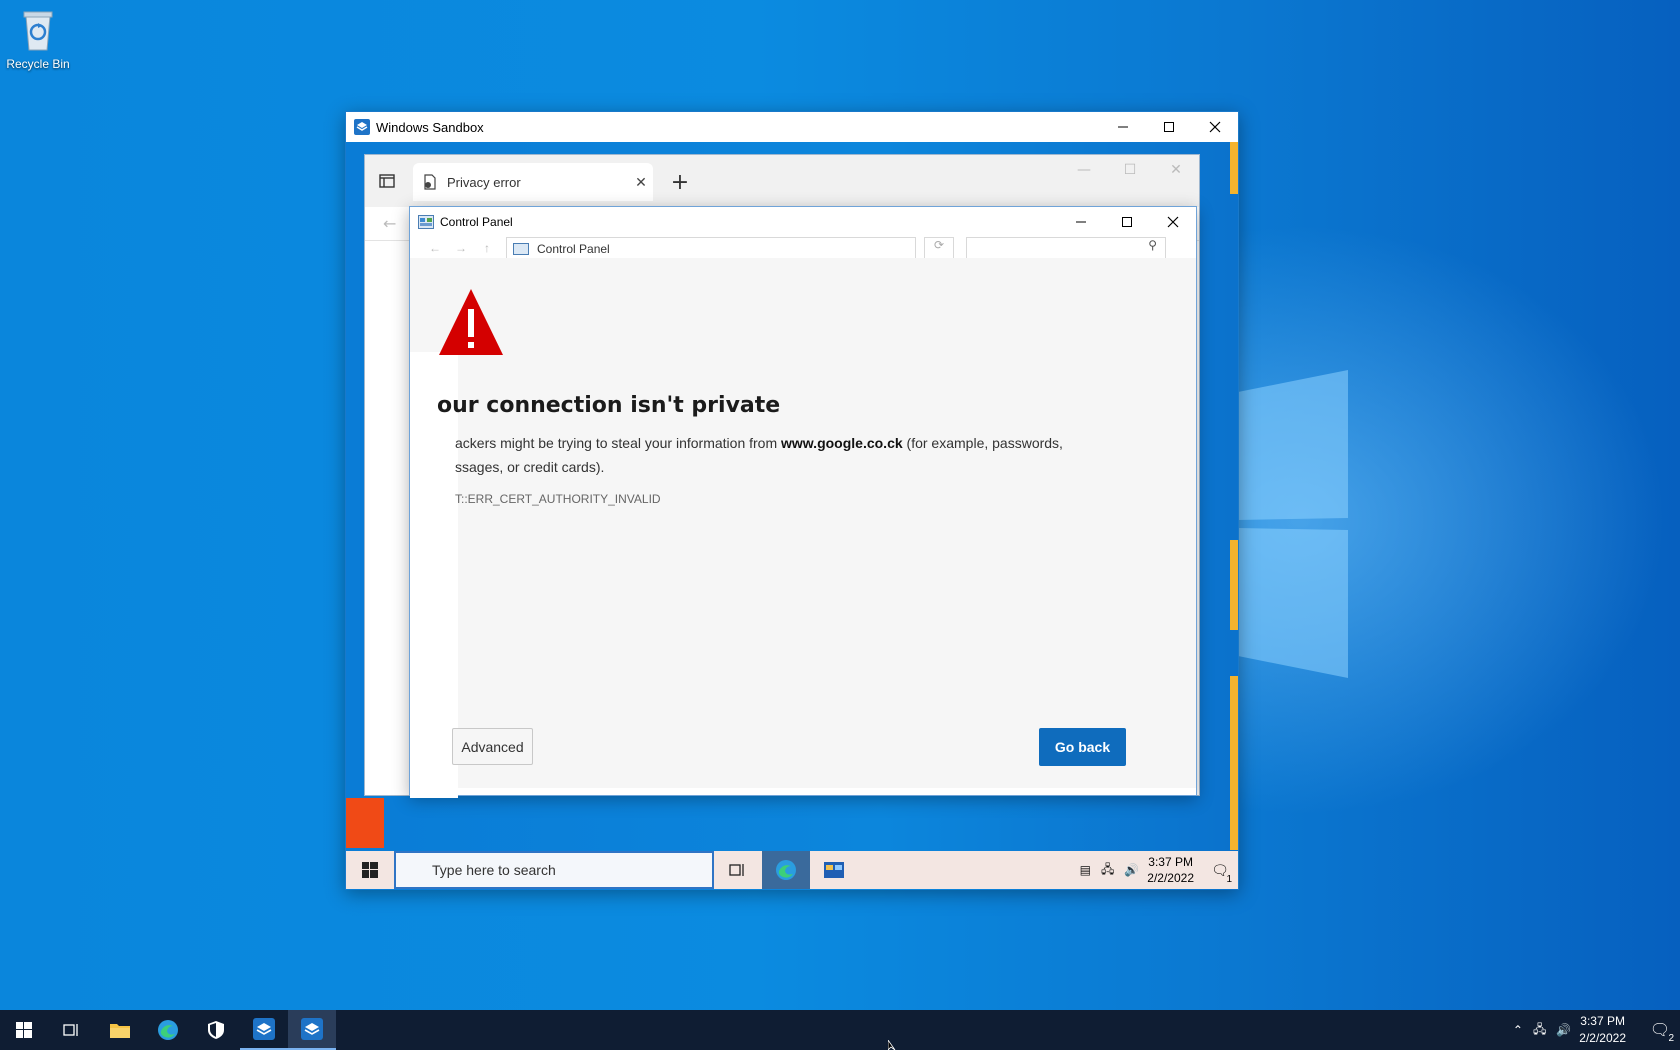 This screenshot has width=1680, height=1050. Describe the element at coordinates (1085, 870) in the screenshot. I see `news-icon: ▤` at that location.